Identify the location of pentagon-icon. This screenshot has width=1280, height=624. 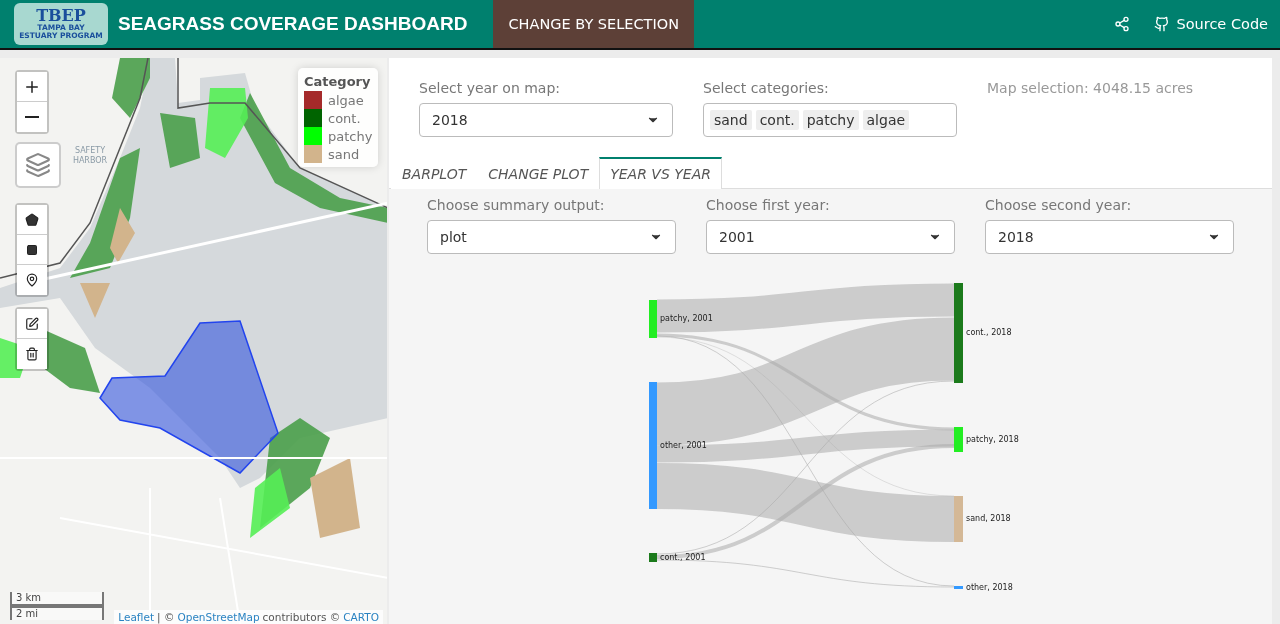
(32, 219).